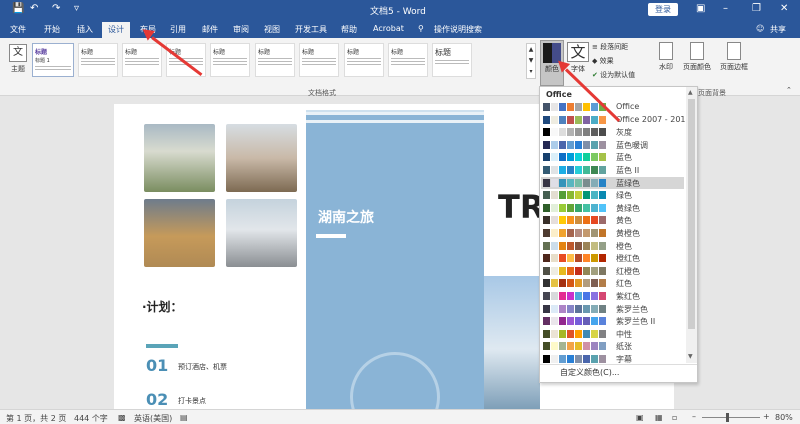  I want to click on color-scheme-label: 蓝色 II, so click(628, 170).